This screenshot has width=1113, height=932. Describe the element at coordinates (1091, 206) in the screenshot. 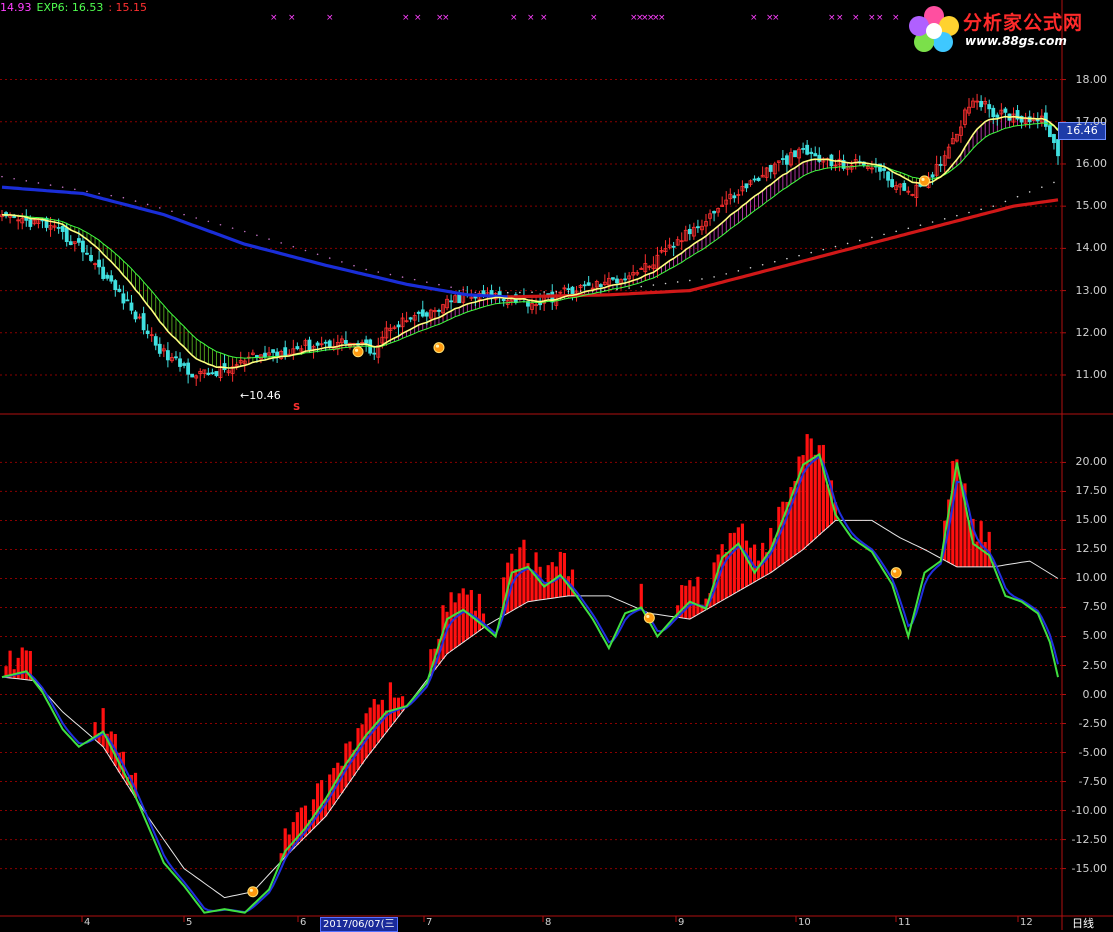

I see `price-tick-label: 15.00` at that location.